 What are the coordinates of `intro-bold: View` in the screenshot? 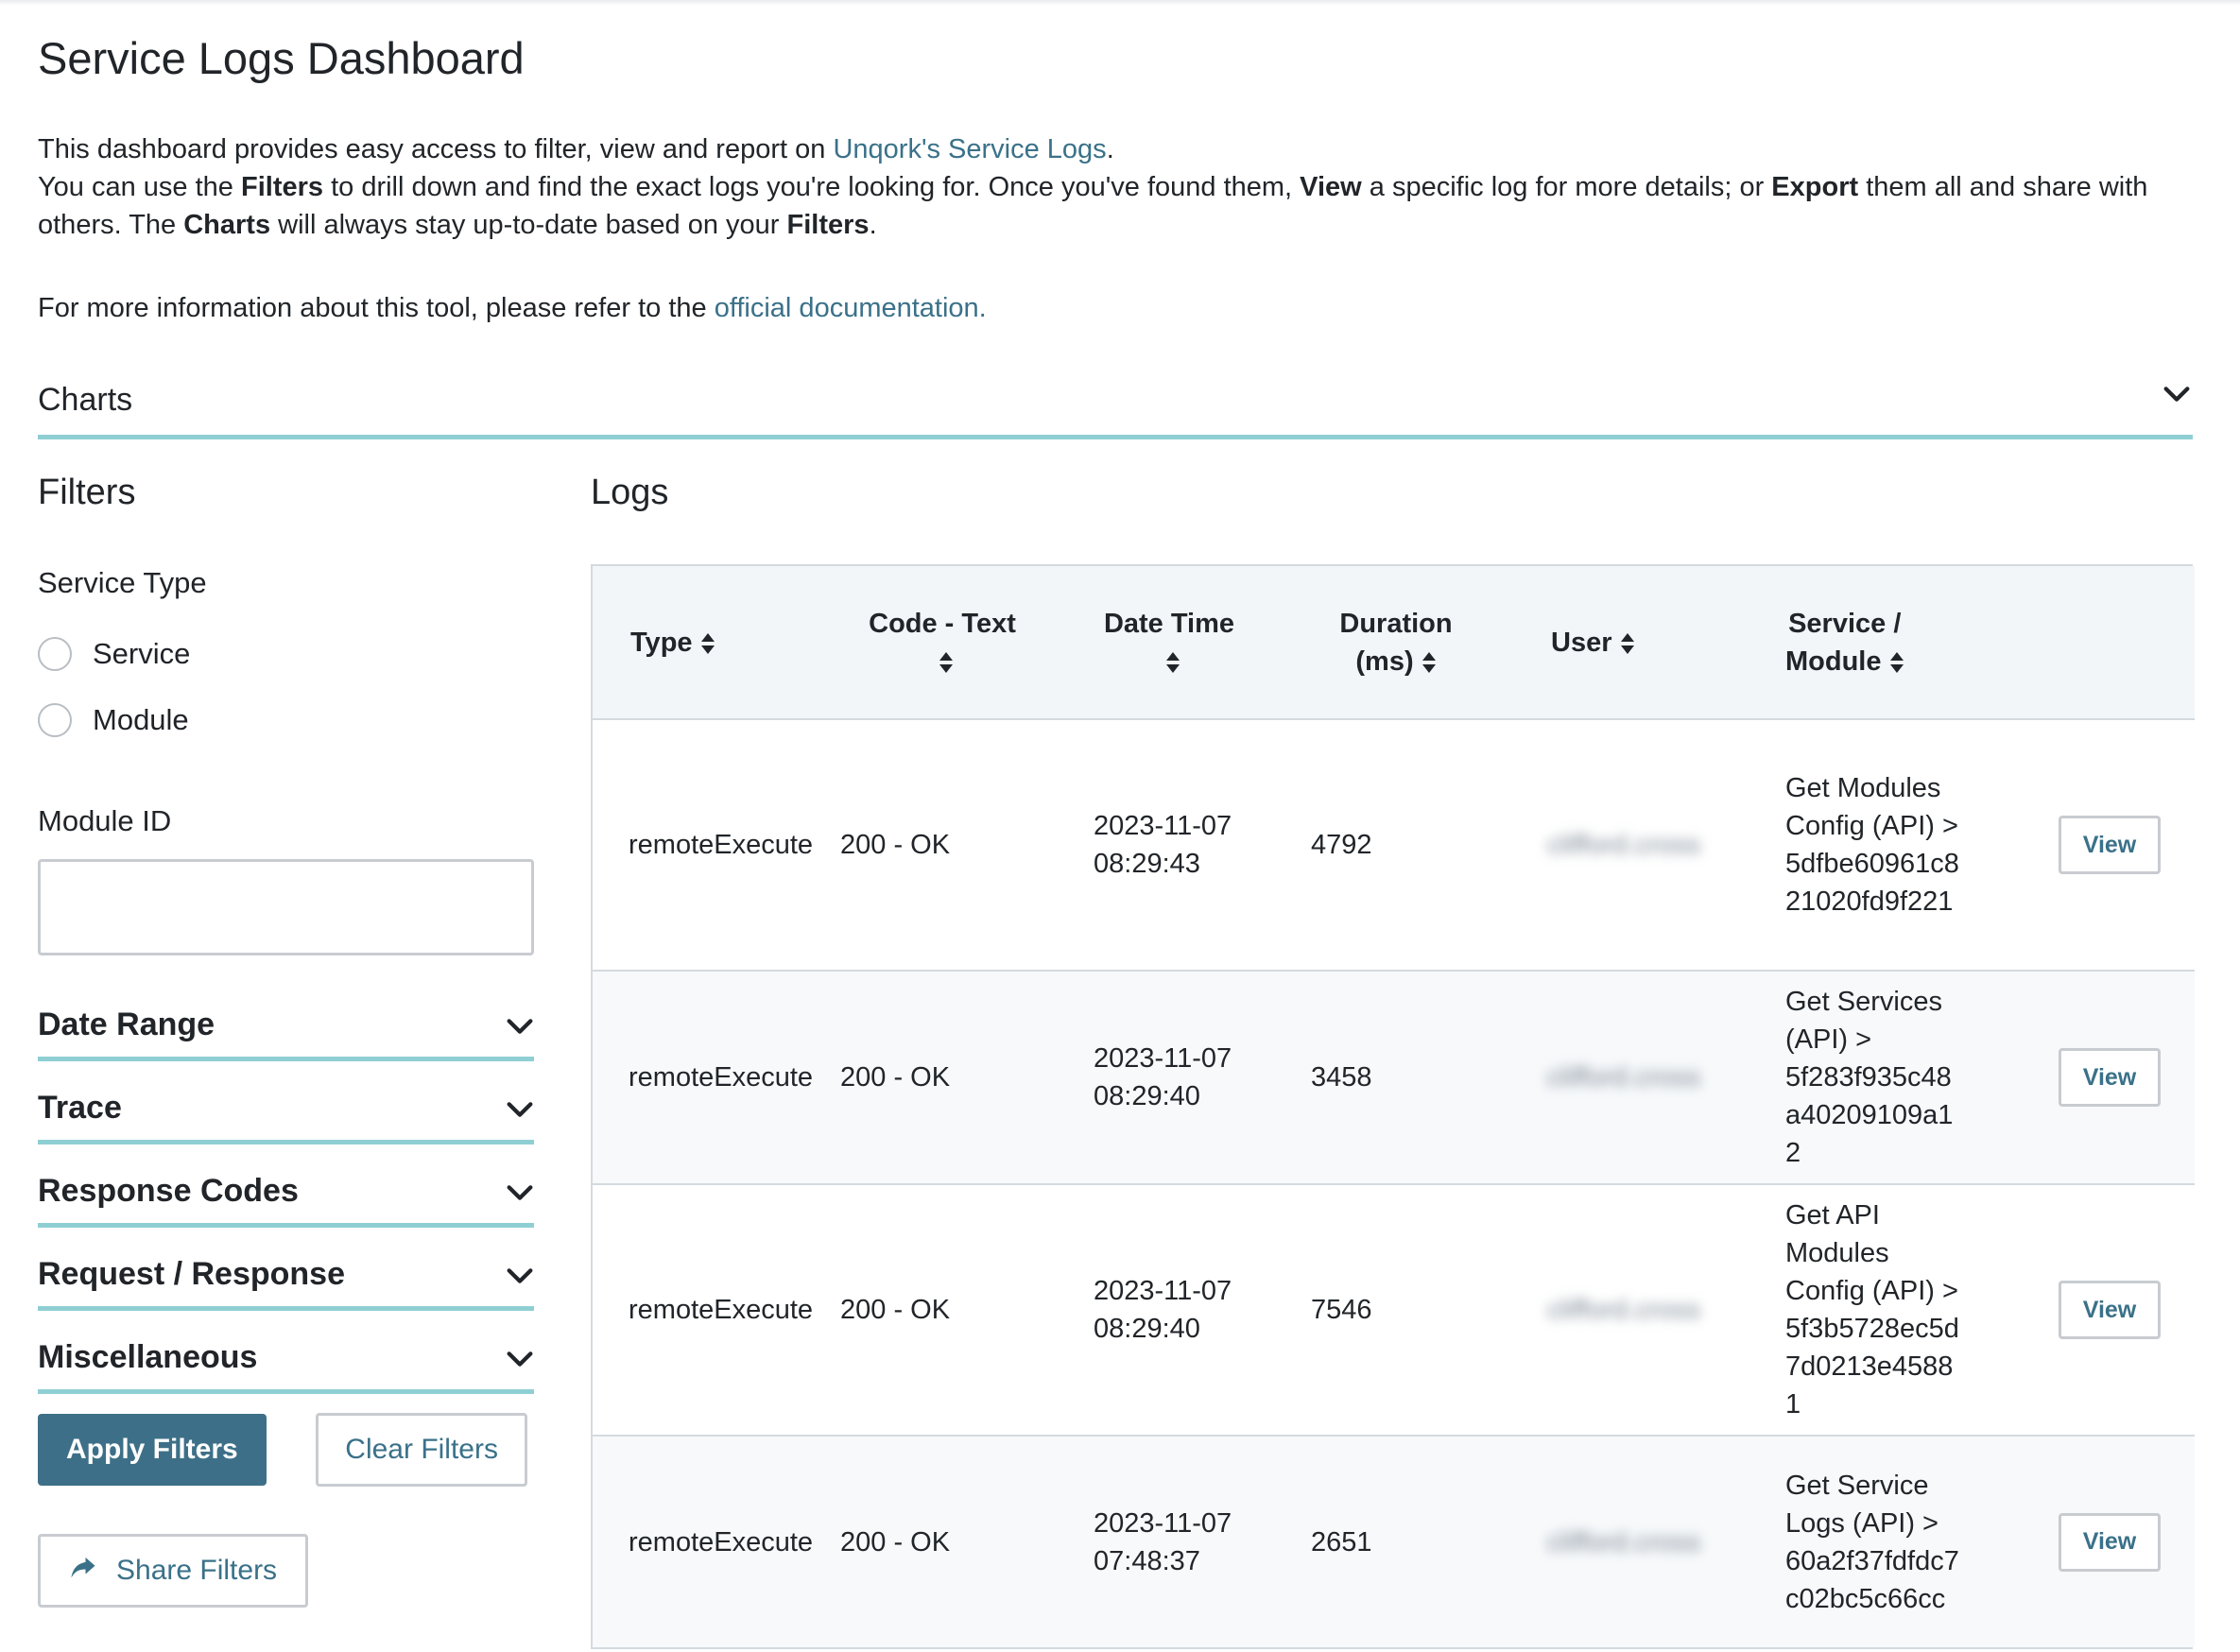 It's located at (1331, 187).